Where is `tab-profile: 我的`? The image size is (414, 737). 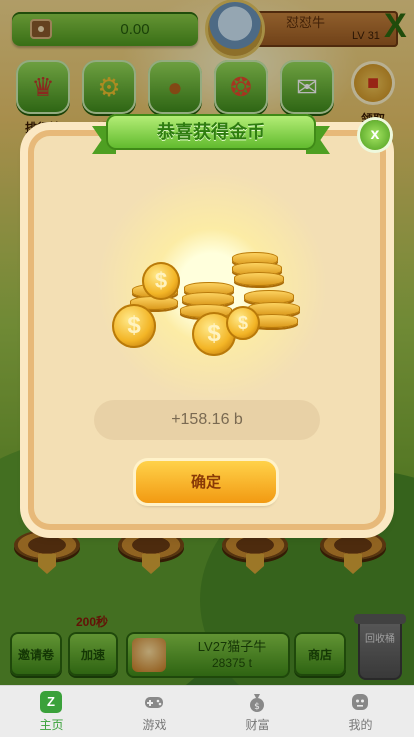
tab-profile: 我的 is located at coordinates (360, 711).